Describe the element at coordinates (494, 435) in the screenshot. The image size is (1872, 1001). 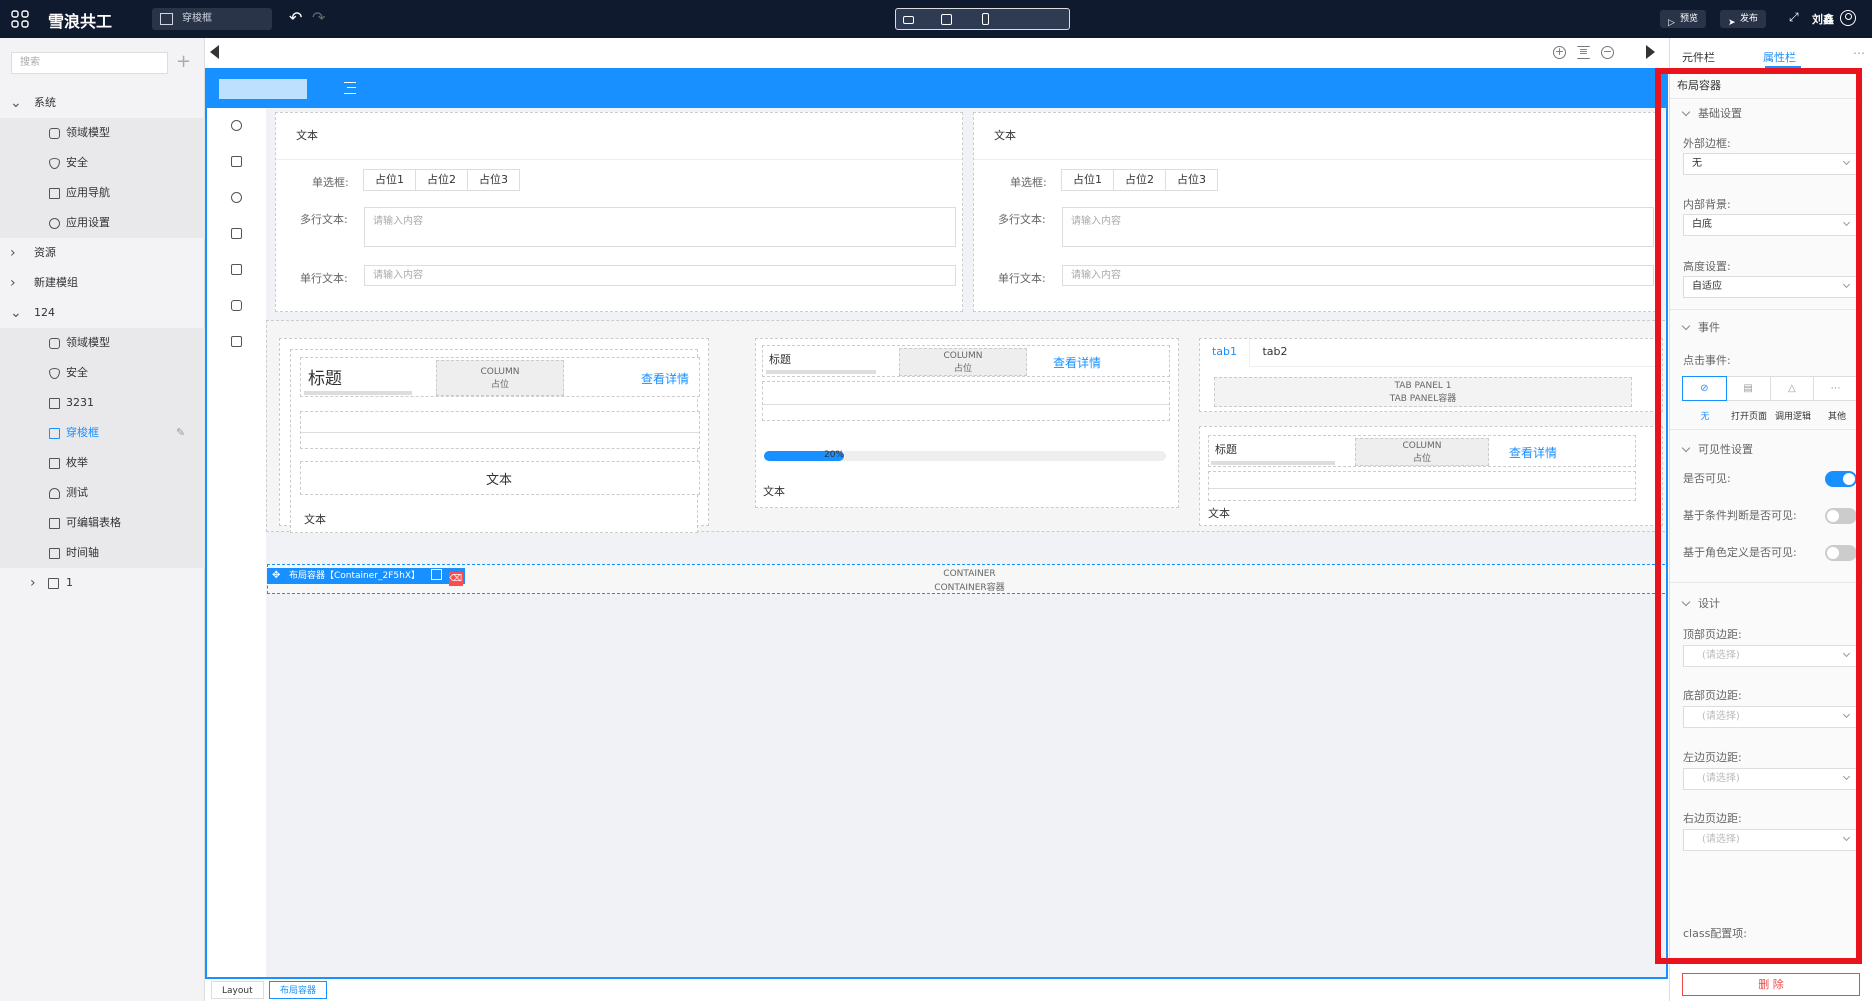
I see `column-block-1: 标题 COLUMN 占位 查看详情 文本 文本` at that location.